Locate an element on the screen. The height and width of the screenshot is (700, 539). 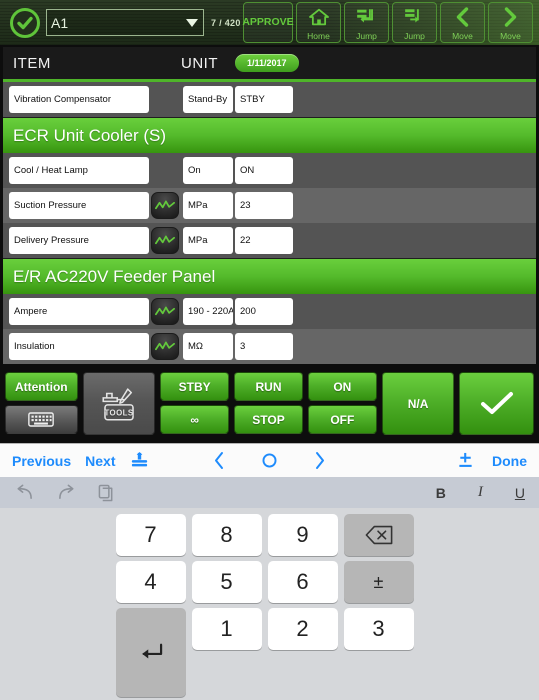
done-button: Done is located at coordinates (509, 461).